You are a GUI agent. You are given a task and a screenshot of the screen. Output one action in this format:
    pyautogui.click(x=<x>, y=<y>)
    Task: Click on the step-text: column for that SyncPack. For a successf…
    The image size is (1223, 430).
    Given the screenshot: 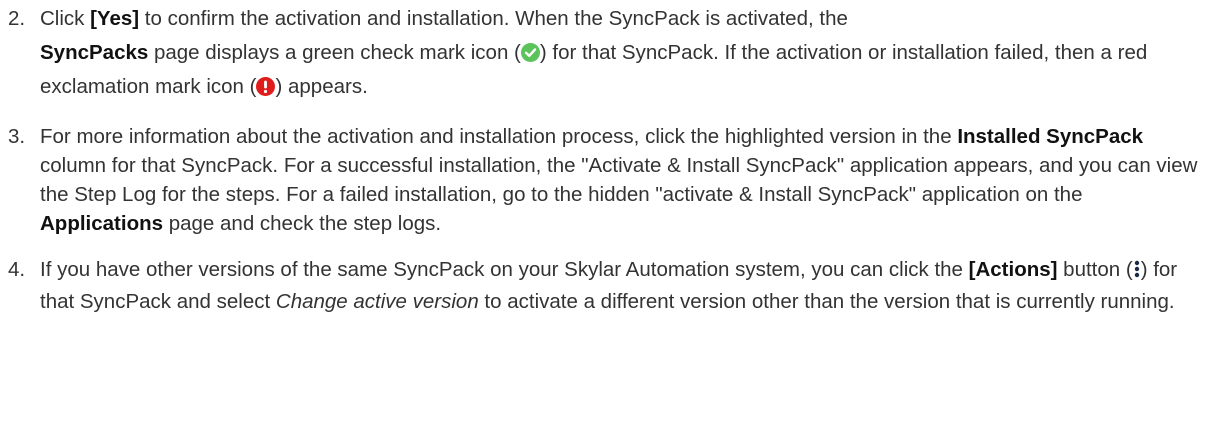 What is the action you would take?
    pyautogui.click(x=619, y=180)
    